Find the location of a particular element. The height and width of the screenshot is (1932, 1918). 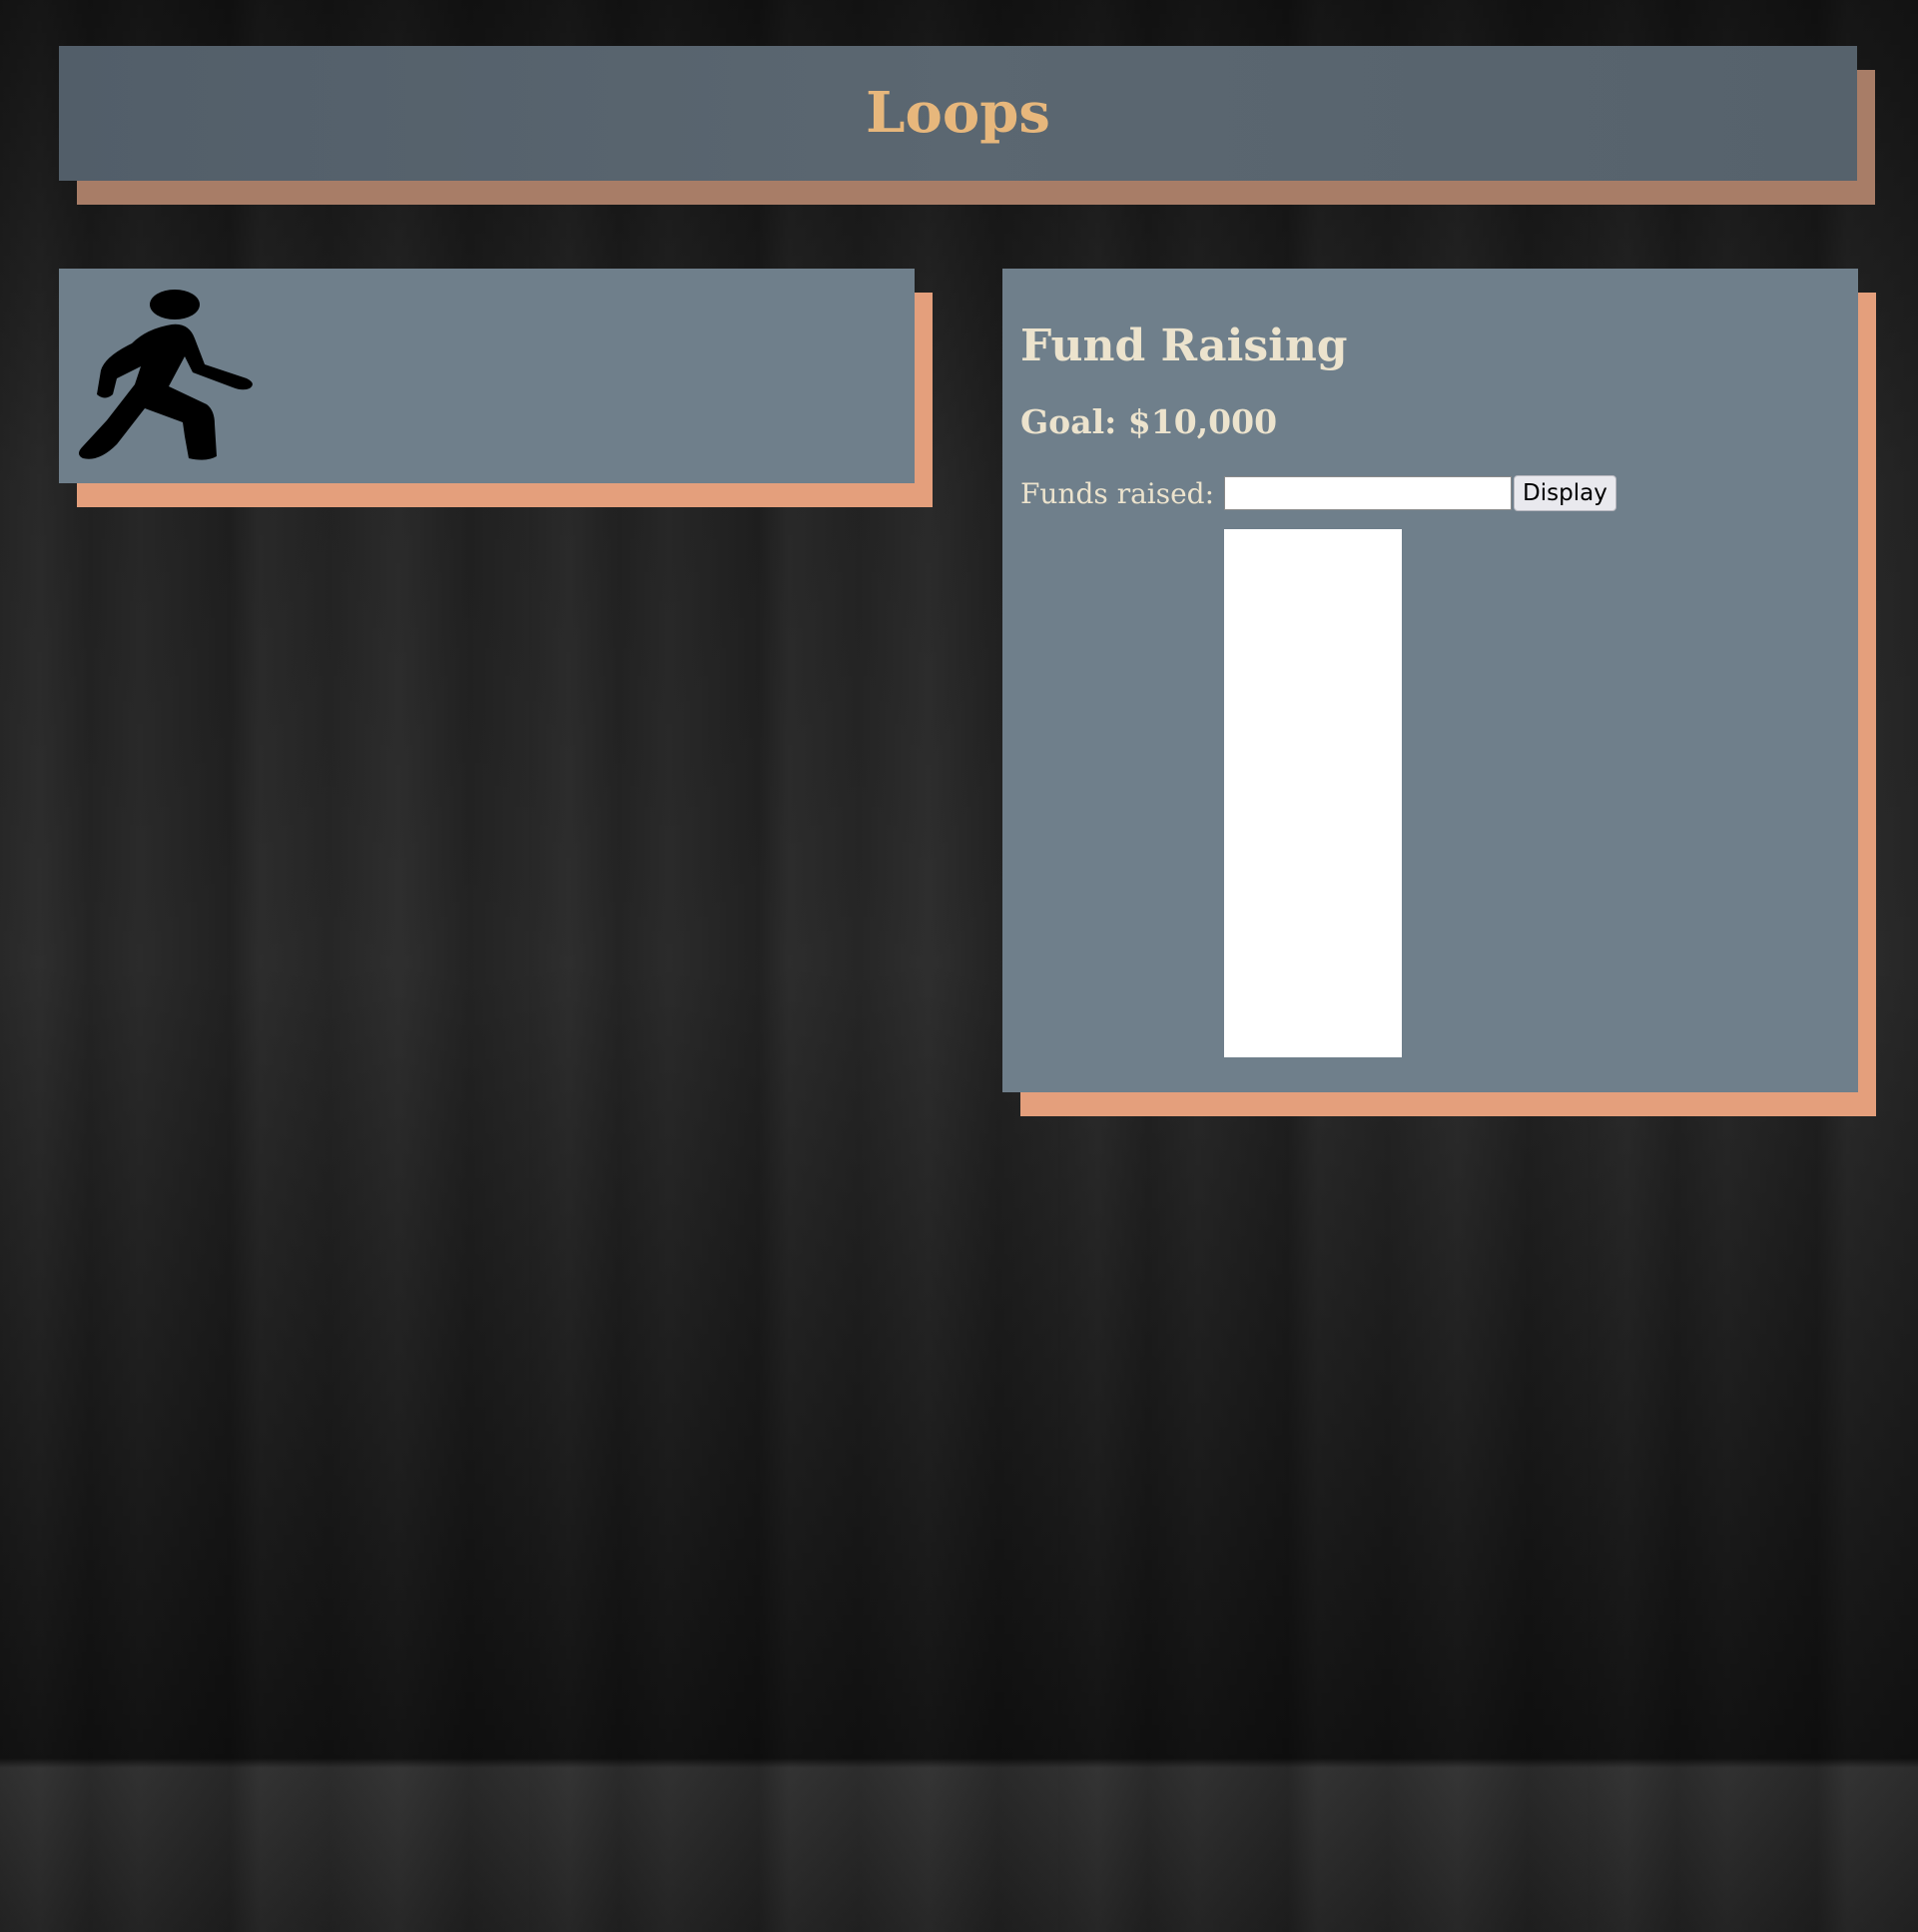

funds-raised-label: Funds raised: is located at coordinates (1117, 493).